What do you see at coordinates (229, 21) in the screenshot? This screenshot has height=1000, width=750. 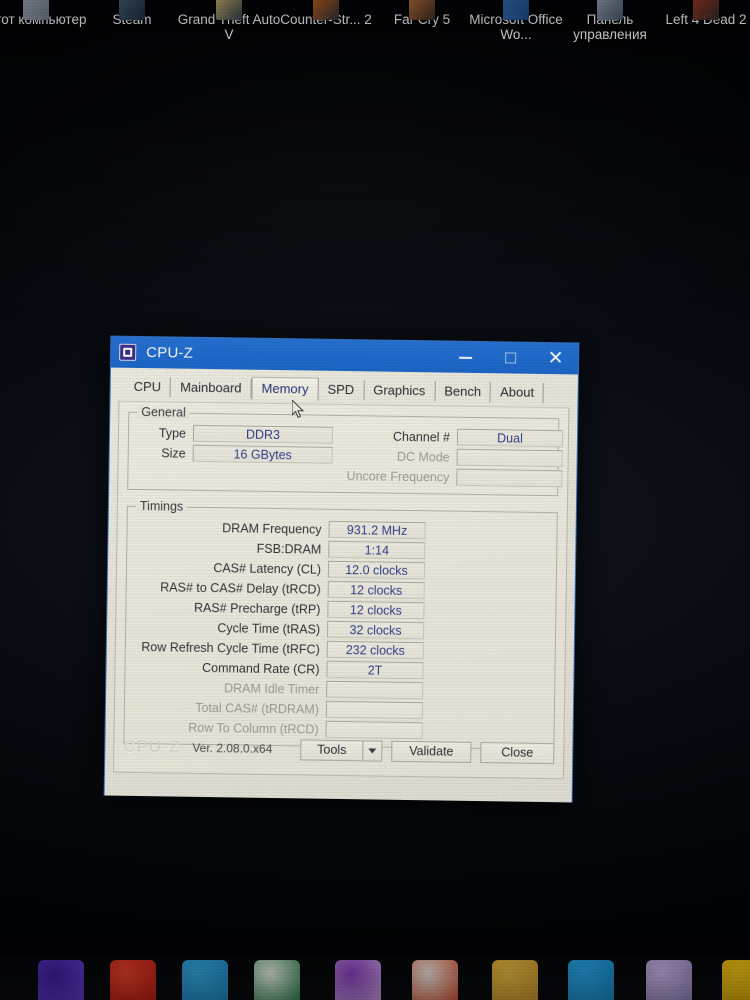 I see `desktop-icon-2: Grand Theft Auto V` at bounding box center [229, 21].